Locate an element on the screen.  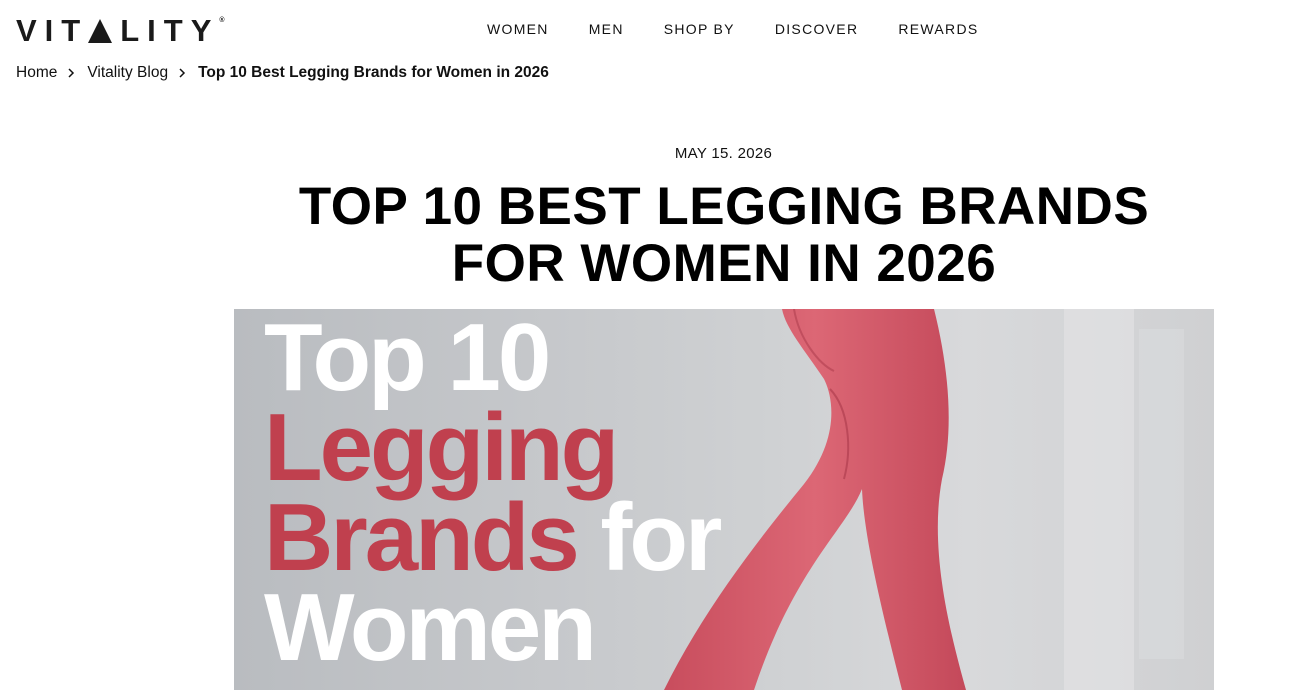
vitality-logo: VIT LITY ® is located at coordinates (120, 31).